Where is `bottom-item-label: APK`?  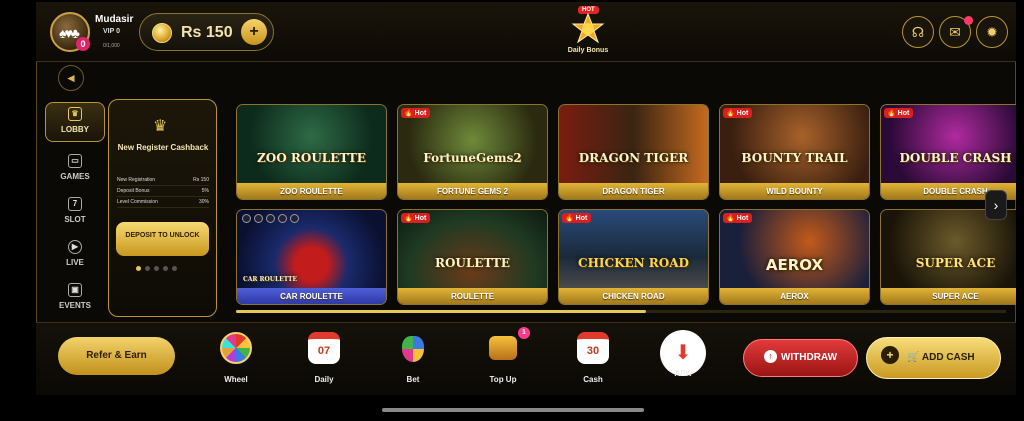
bottom-item-label: APK is located at coordinates (683, 373).